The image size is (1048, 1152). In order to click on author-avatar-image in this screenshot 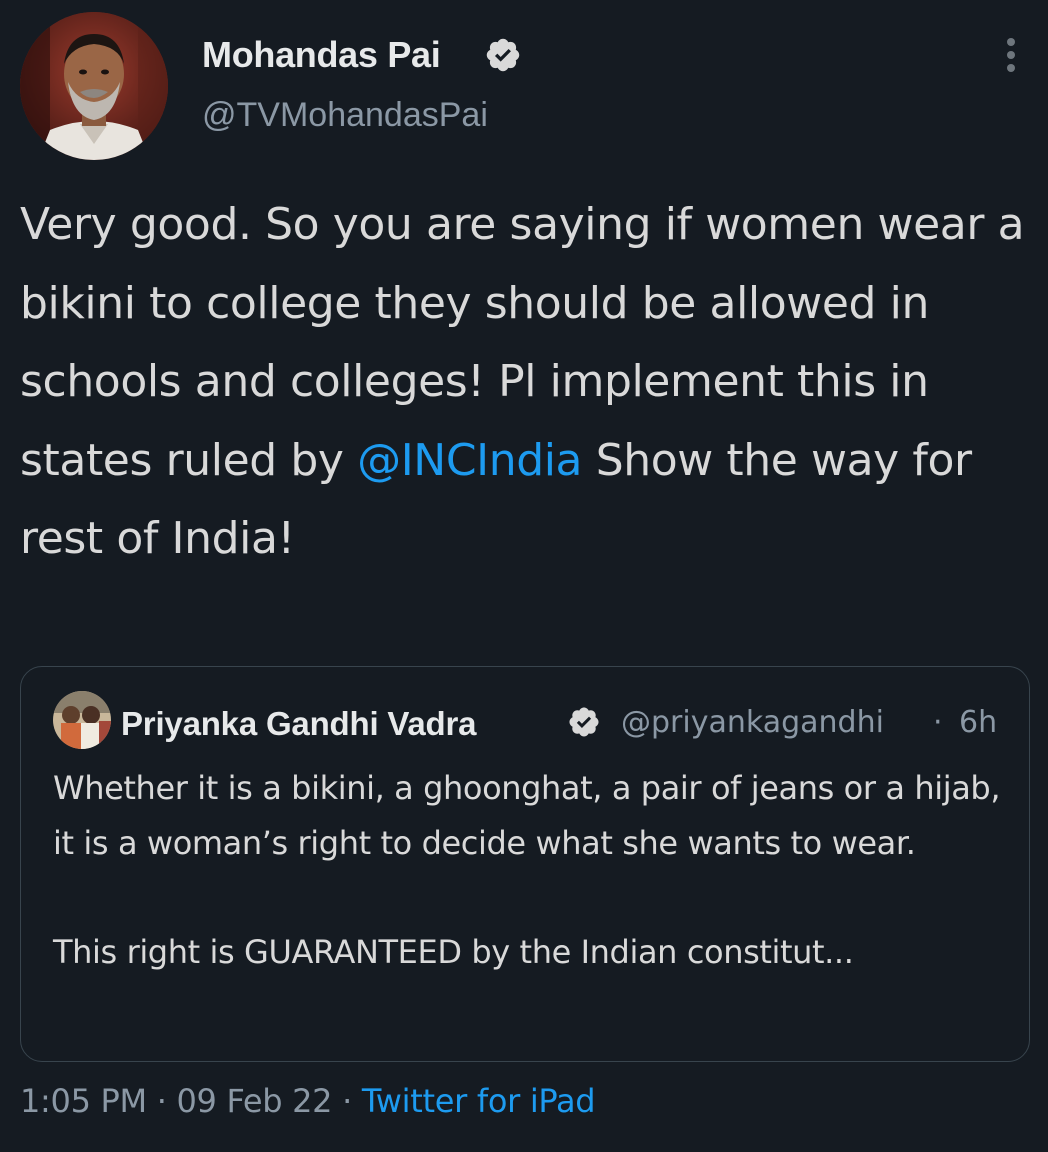, I will do `click(94, 86)`.